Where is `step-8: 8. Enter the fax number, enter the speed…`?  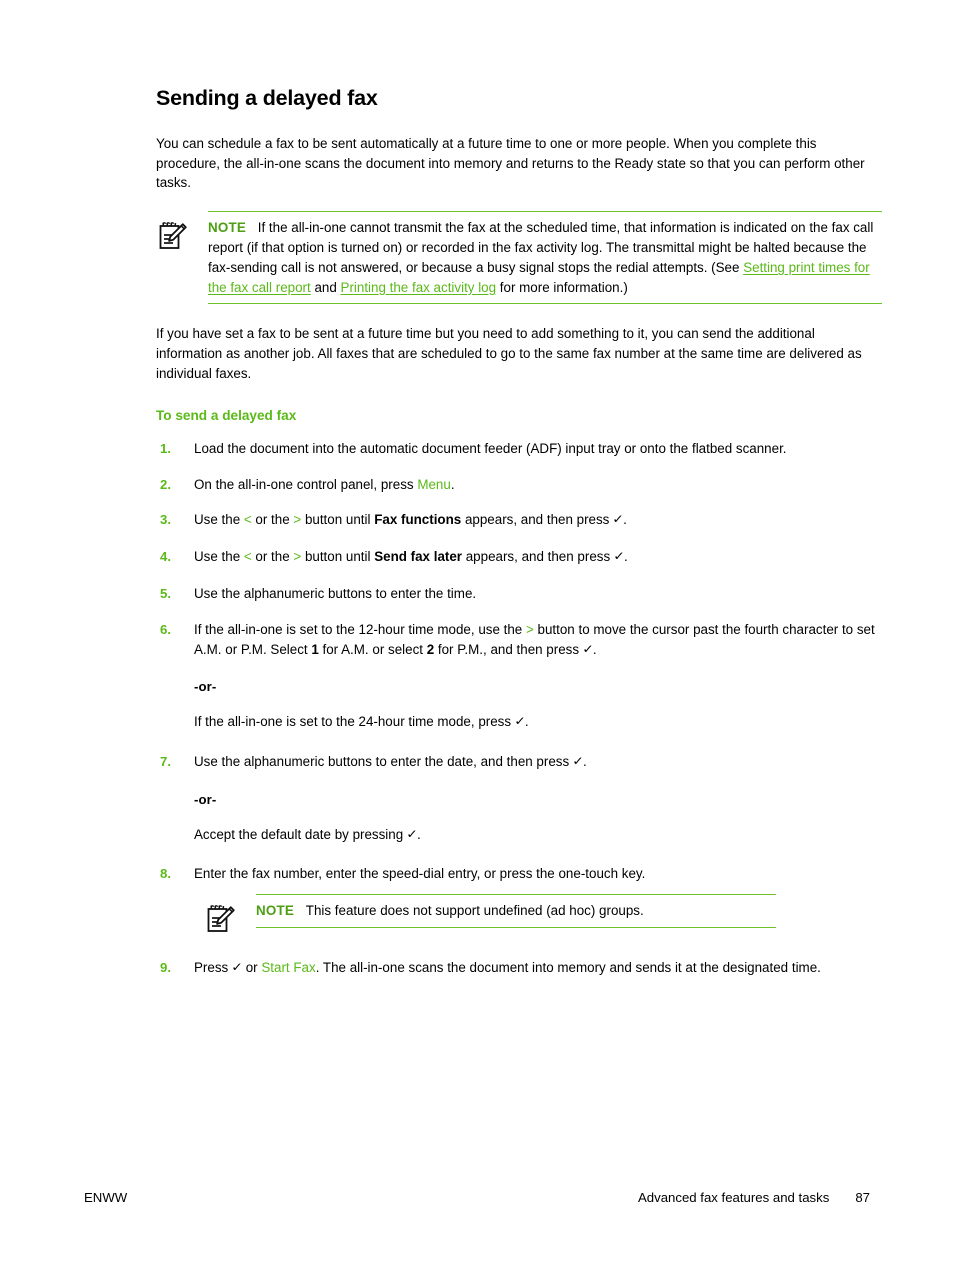 step-8: 8. Enter the fax number, enter the speed… is located at coordinates (519, 903).